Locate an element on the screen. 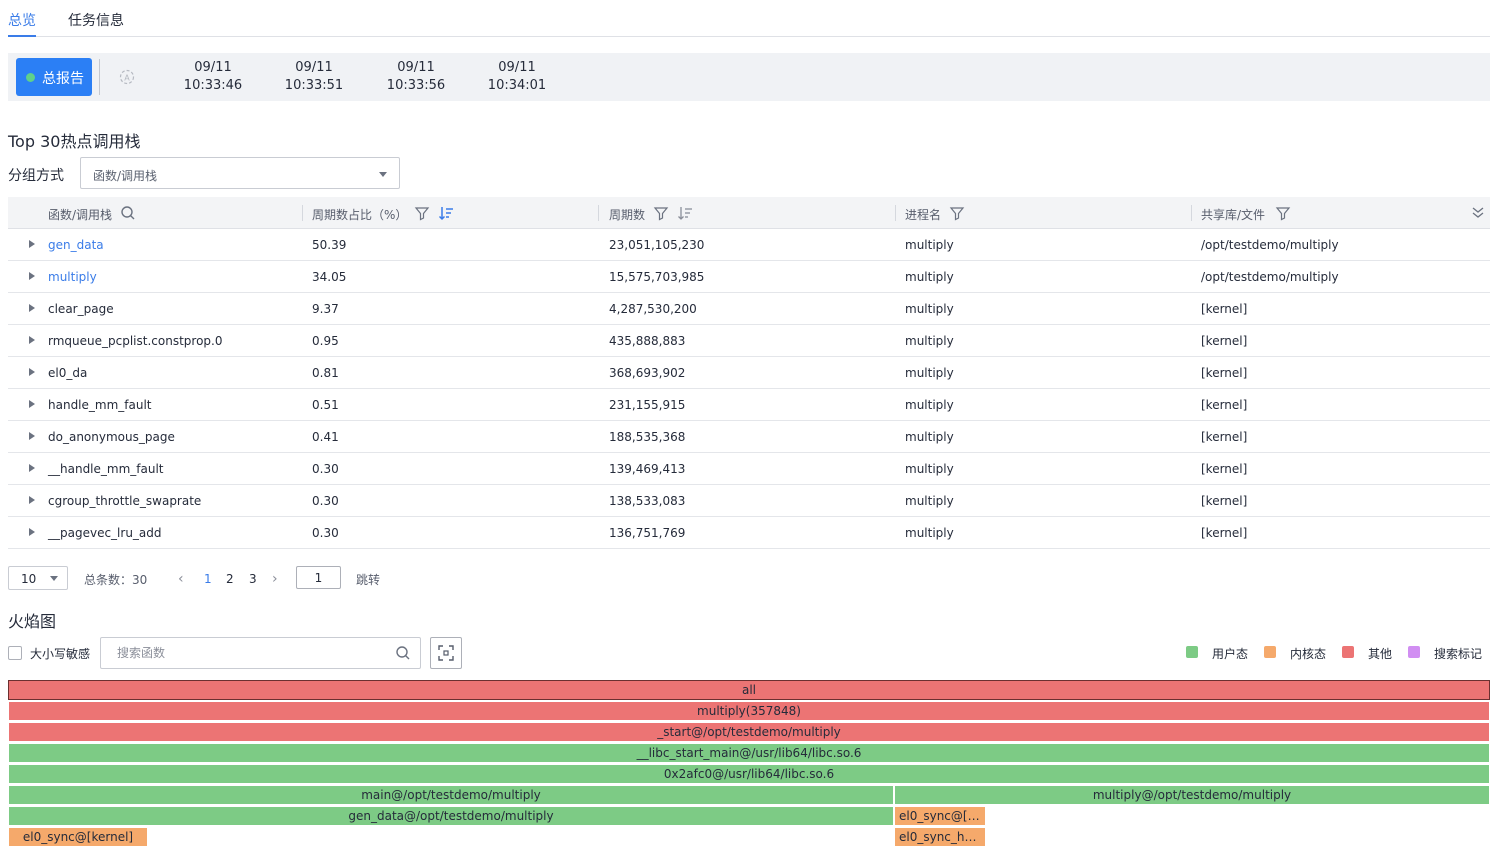 The height and width of the screenshot is (861, 1492). cell-cycles: 139,469,413 is located at coordinates (647, 469).